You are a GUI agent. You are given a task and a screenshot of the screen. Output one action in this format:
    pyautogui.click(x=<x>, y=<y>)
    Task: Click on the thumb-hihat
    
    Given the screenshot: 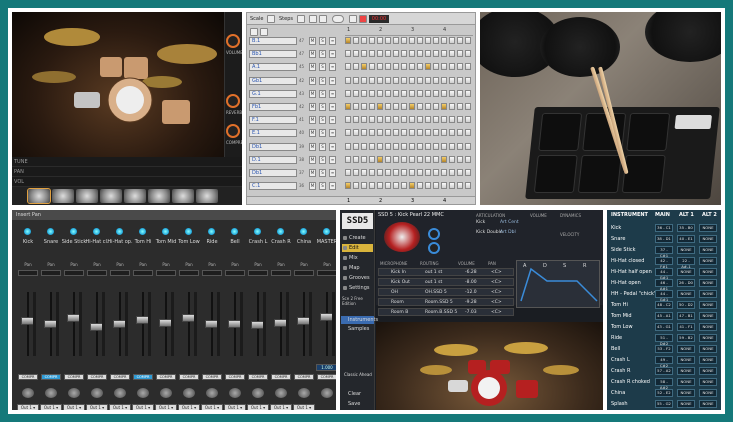 What is the action you would take?
    pyautogui.click(x=159, y=196)
    